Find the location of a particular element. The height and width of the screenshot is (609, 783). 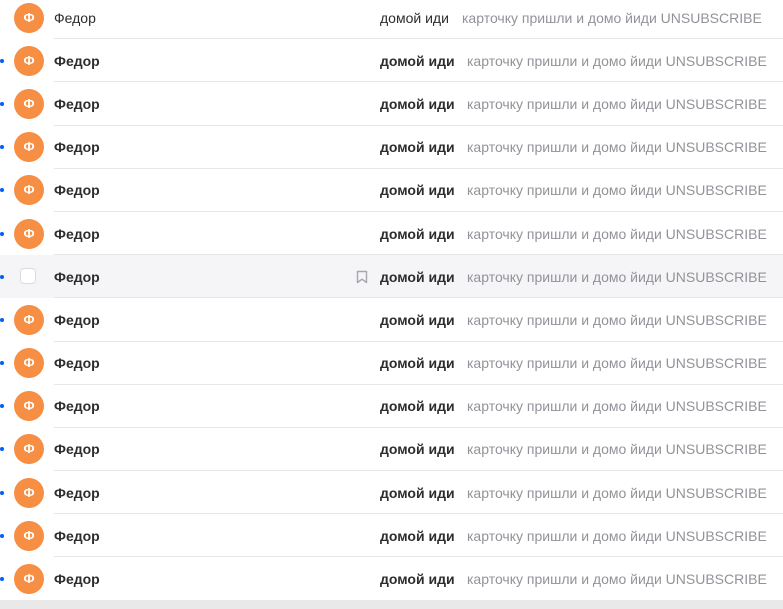

bookmark-icon is located at coordinates (362, 277).